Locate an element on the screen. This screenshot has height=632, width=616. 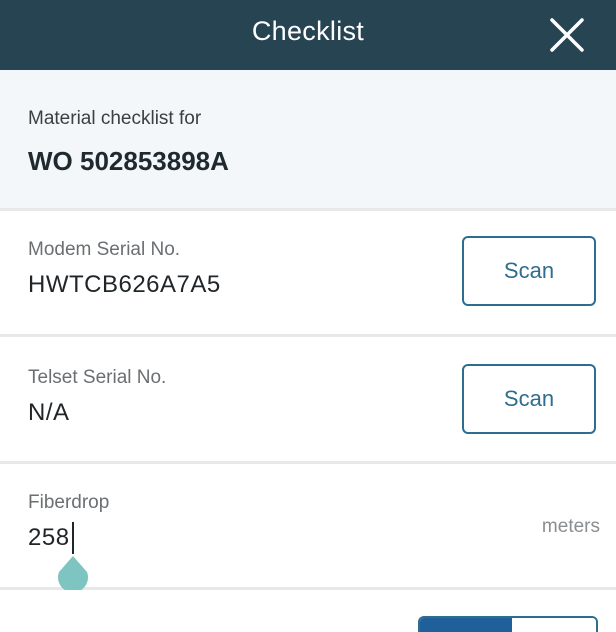
fiberdrop-input: 258 is located at coordinates (49, 538).